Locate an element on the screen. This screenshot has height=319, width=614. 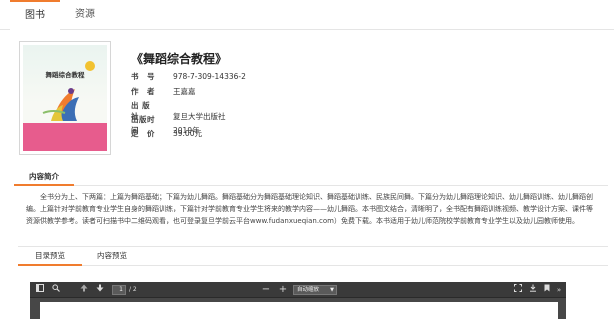
meta-value: 王嘉嘉 is located at coordinates (184, 91).